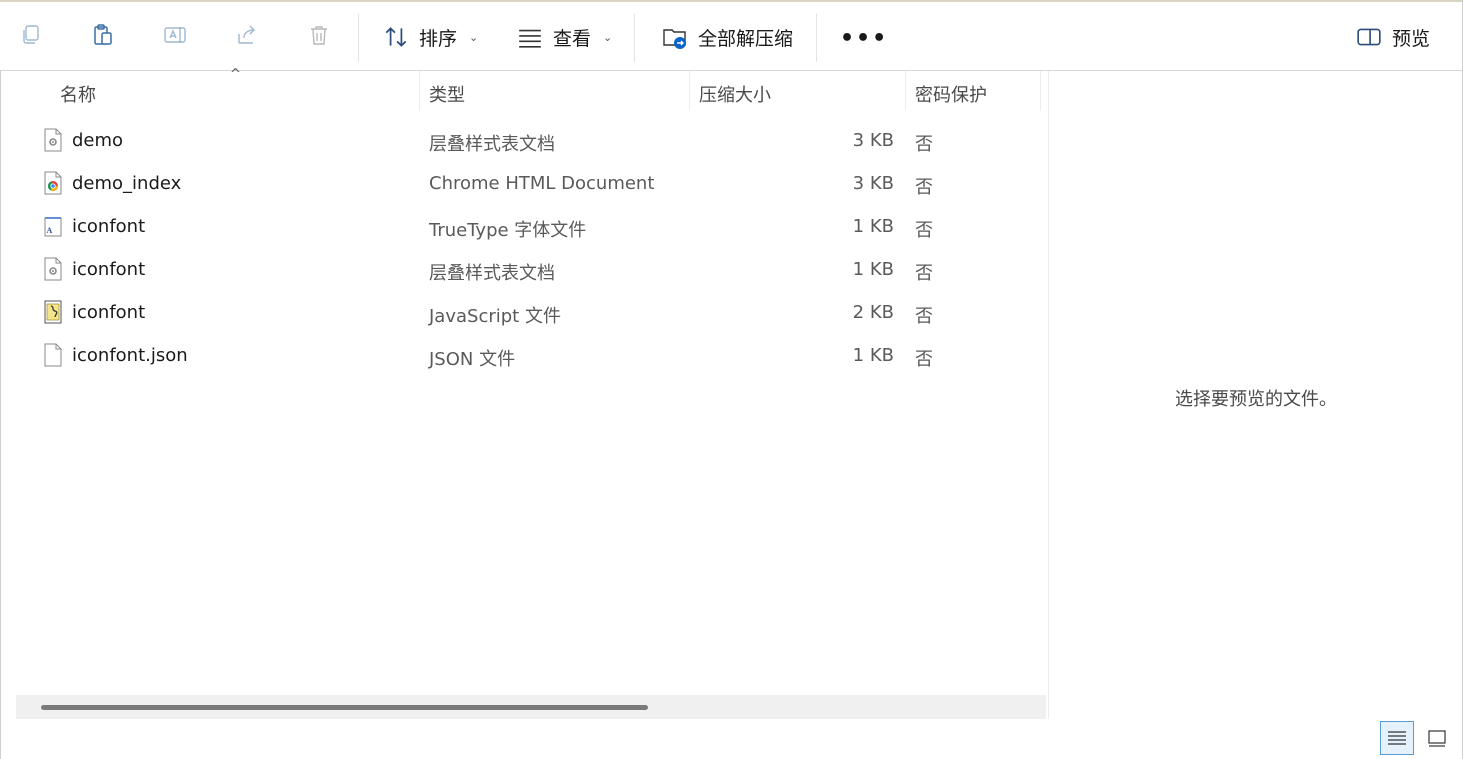  What do you see at coordinates (175, 35) in the screenshot?
I see `rename-icon` at bounding box center [175, 35].